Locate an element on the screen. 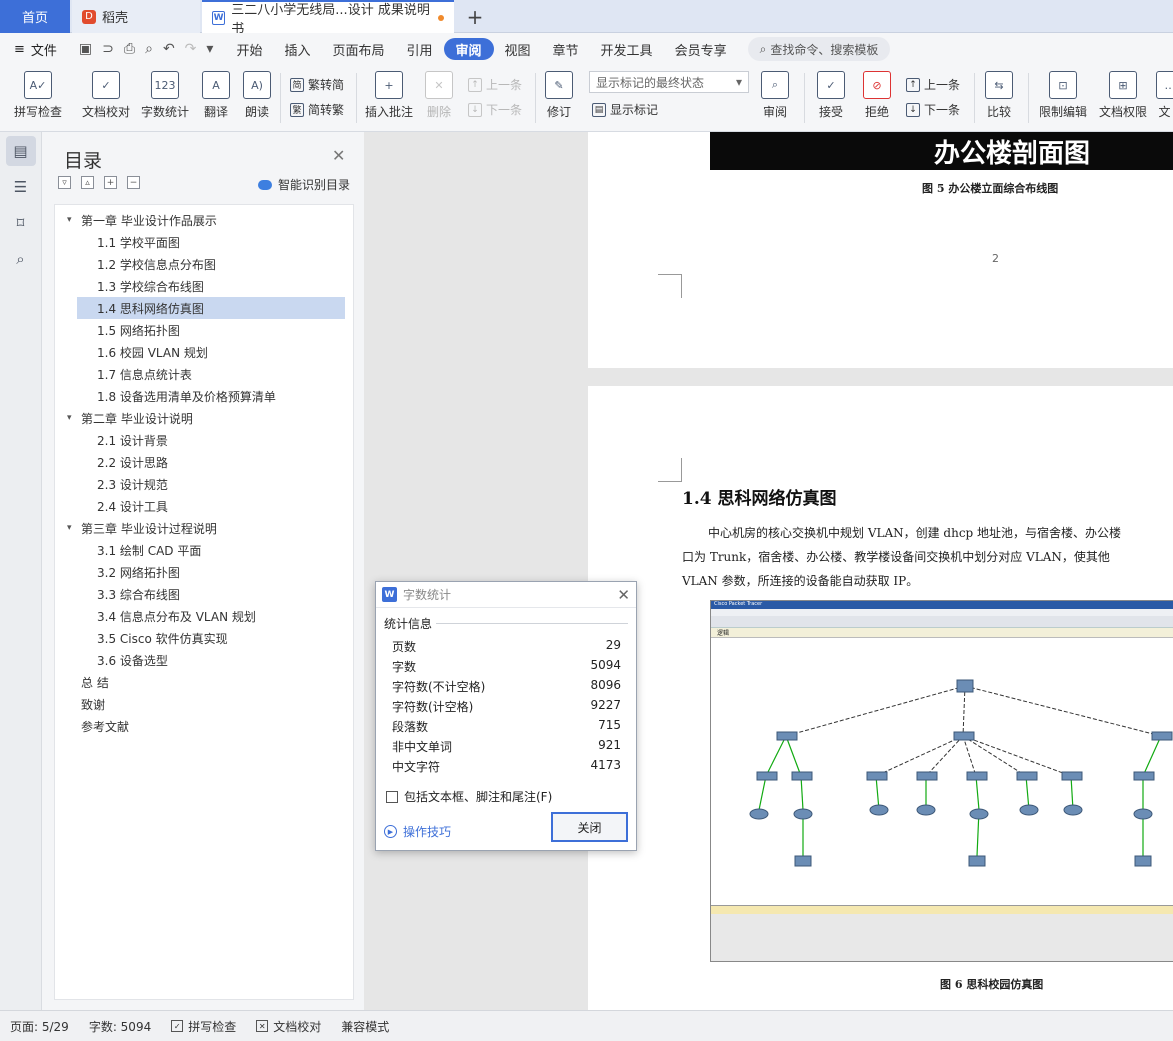 The image size is (1173, 1041). new-tab-button: + is located at coordinates (475, 16).